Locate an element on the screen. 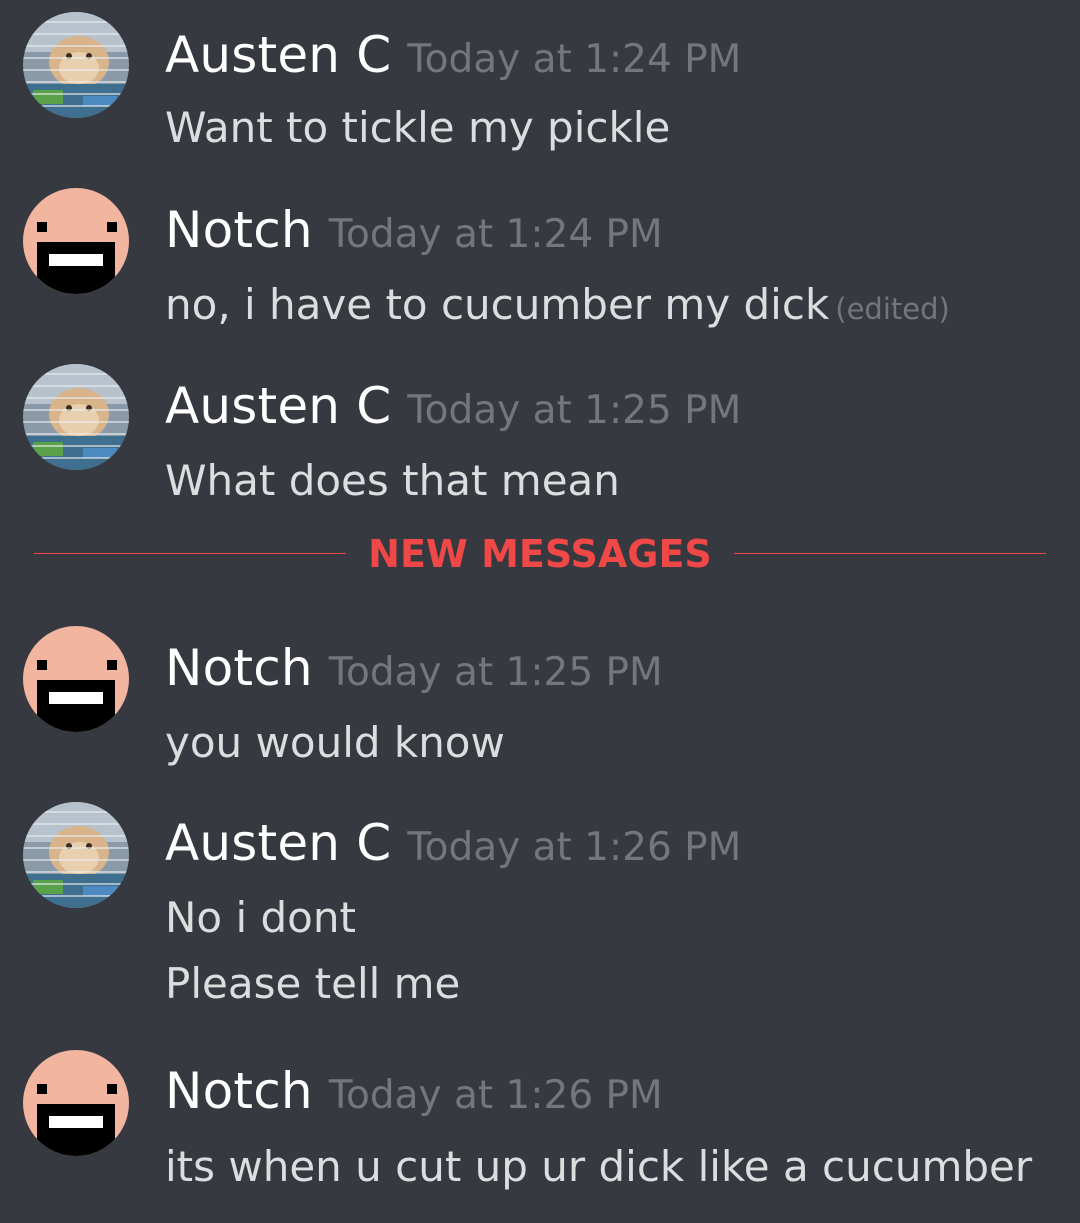 The height and width of the screenshot is (1223, 1080). message-header: Austen C Today at 1:25 PM is located at coordinates (453, 406).